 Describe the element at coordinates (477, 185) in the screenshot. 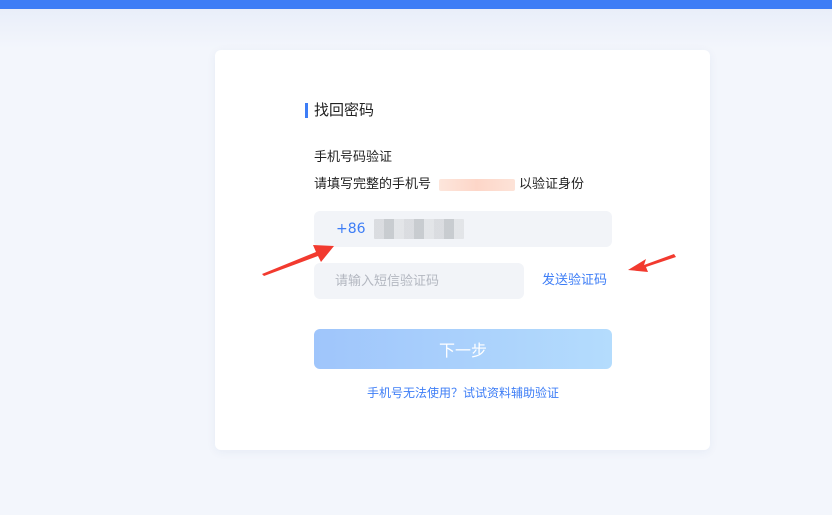

I see `masked-phone-number` at that location.